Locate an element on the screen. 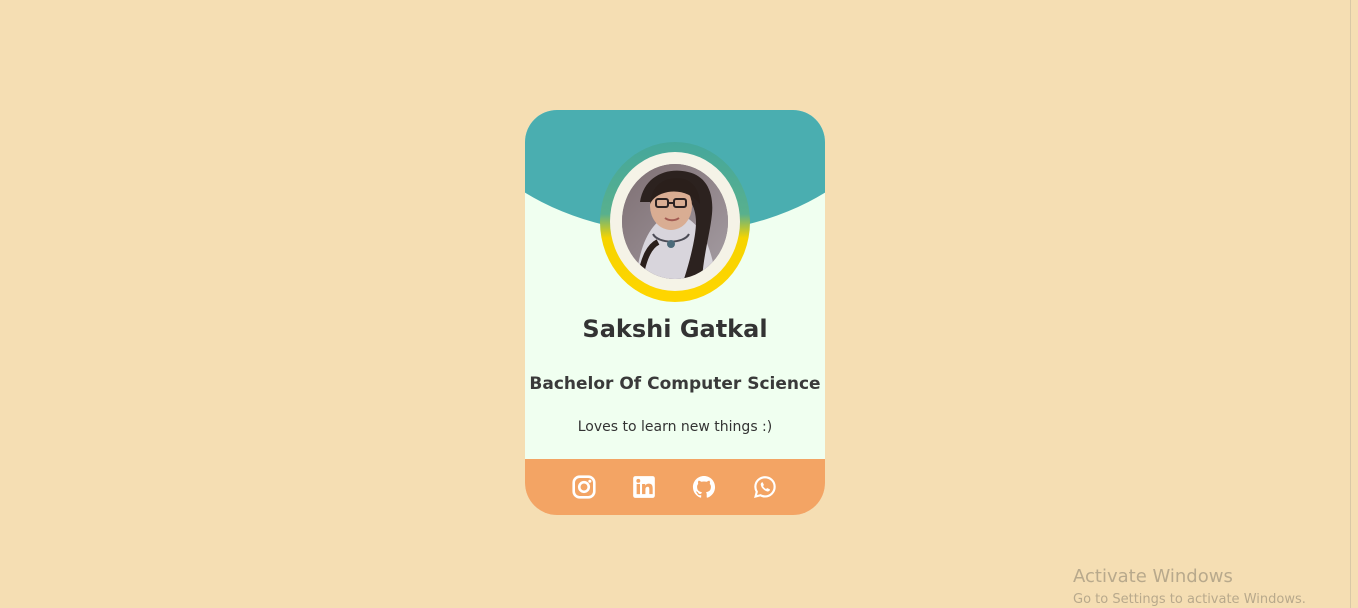 The width and height of the screenshot is (1358, 608). whatsapp-icon is located at coordinates (765, 487).